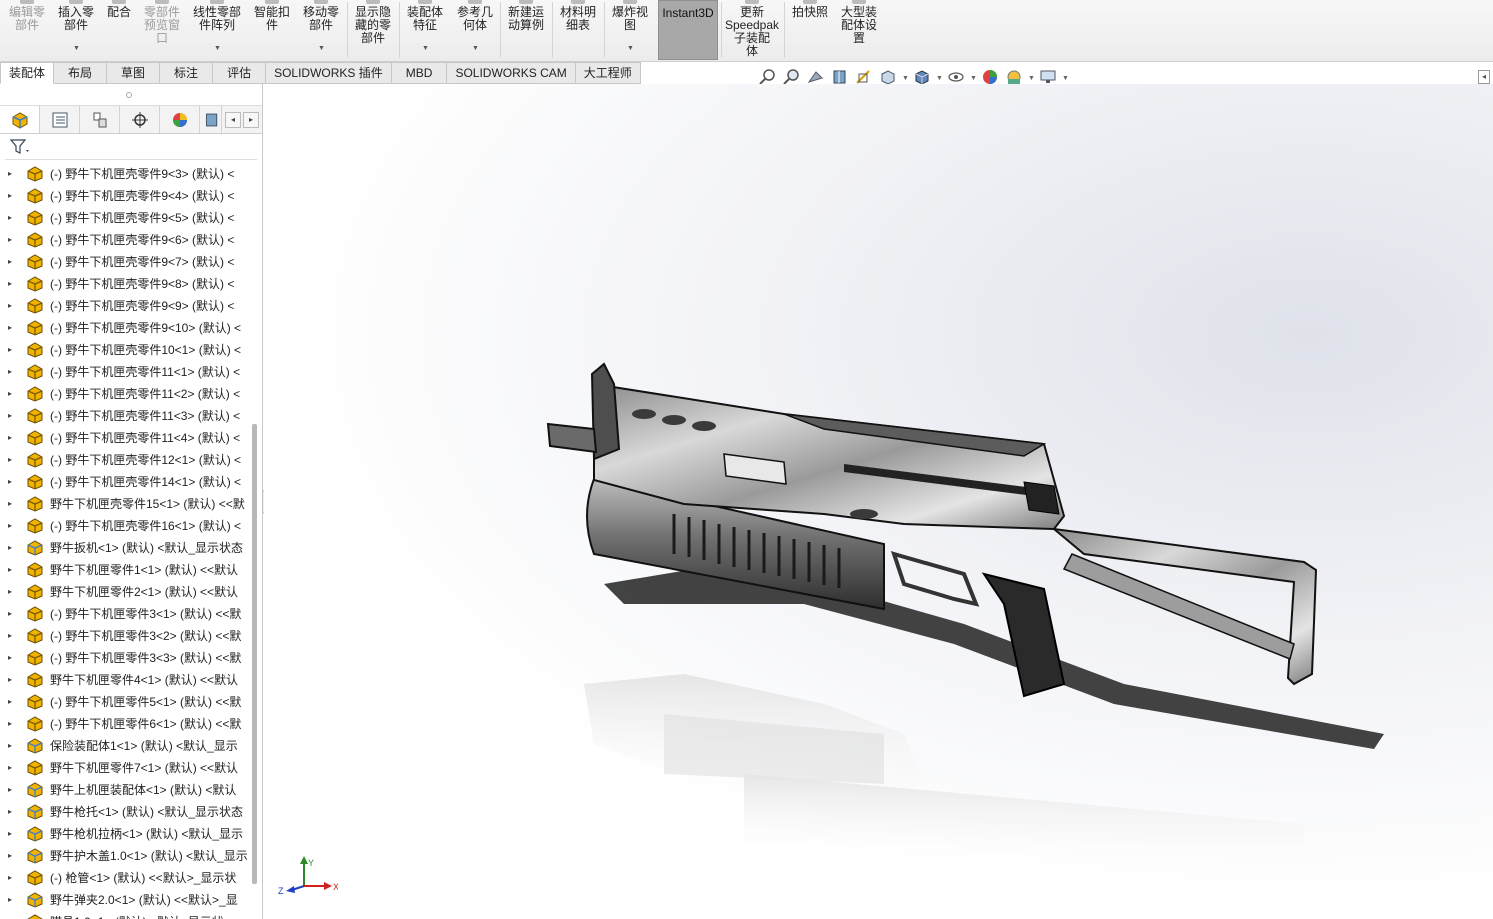 The image size is (1493, 919). What do you see at coordinates (125, 915) in the screenshot?
I see `tree-item: ▸ 瞄具1.0<1> (默认) <默认_显示状` at bounding box center [125, 915].